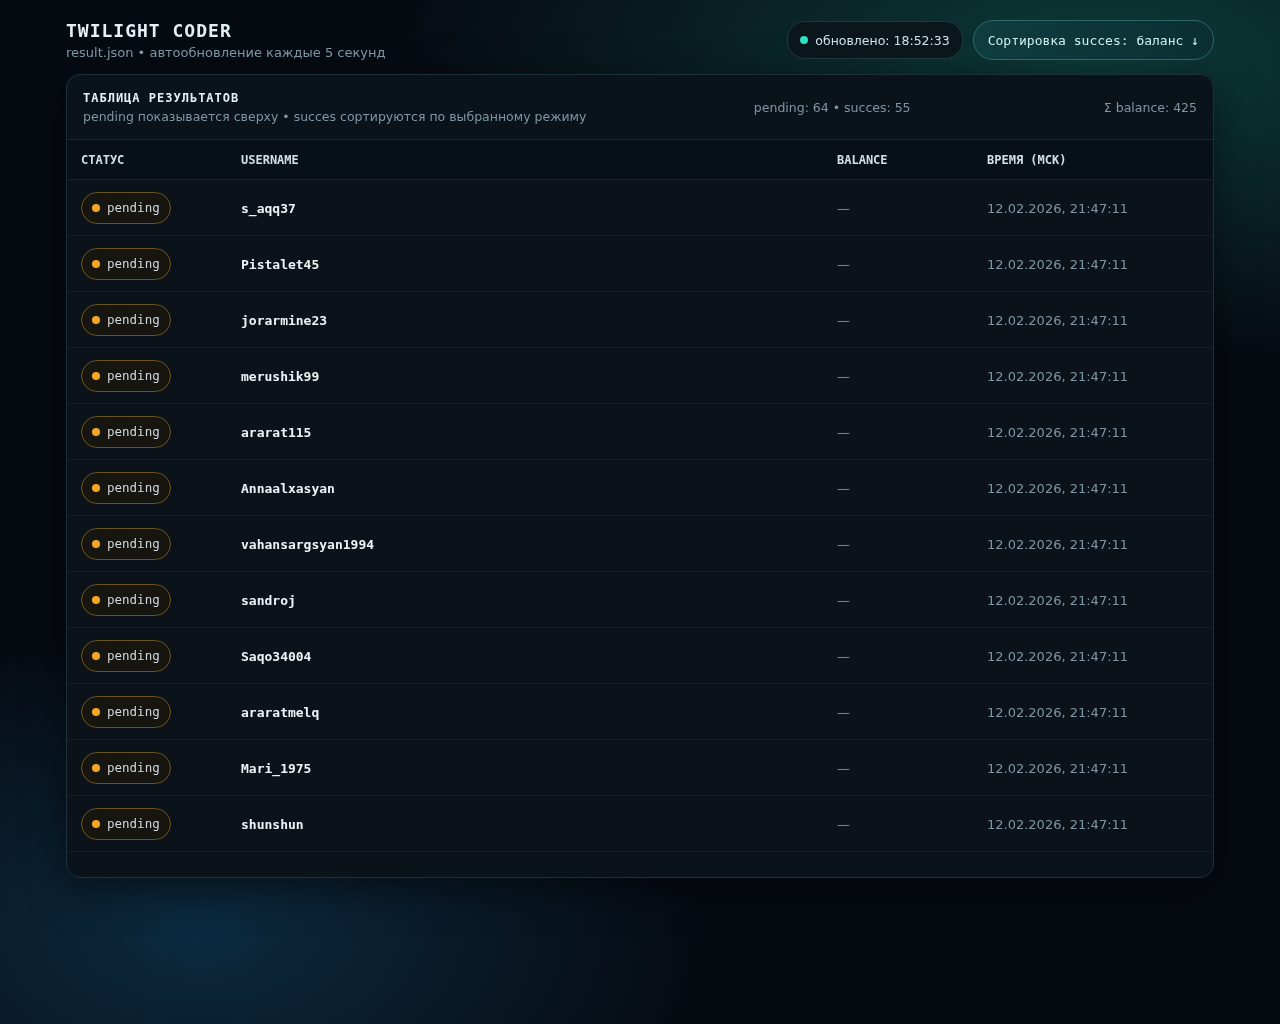 The height and width of the screenshot is (1024, 1280). Describe the element at coordinates (288, 488) in the screenshot. I see `username-cell: Annaalxasyan` at that location.